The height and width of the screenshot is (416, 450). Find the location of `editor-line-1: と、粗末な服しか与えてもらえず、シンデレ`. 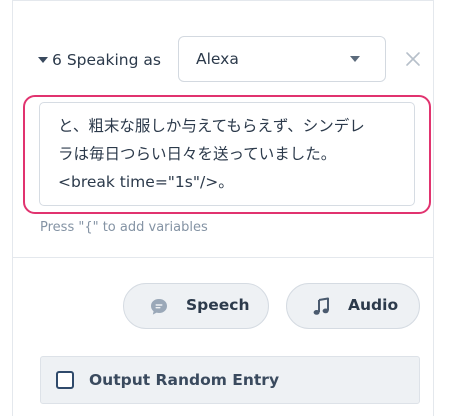

editor-line-1: と、粗末な服しか与えてもらえず、シンデレ is located at coordinates (211, 126).